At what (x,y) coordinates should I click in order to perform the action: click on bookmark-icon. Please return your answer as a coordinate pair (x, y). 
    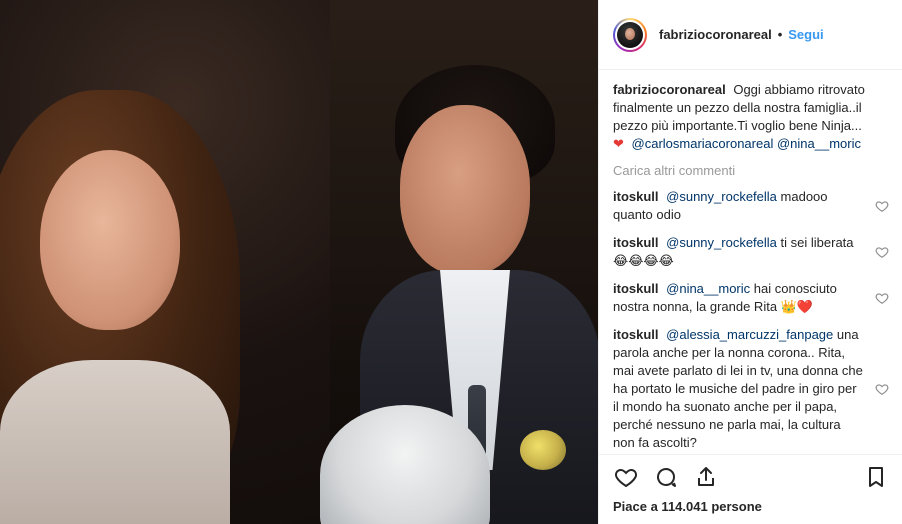
    Looking at the image, I should click on (876, 477).